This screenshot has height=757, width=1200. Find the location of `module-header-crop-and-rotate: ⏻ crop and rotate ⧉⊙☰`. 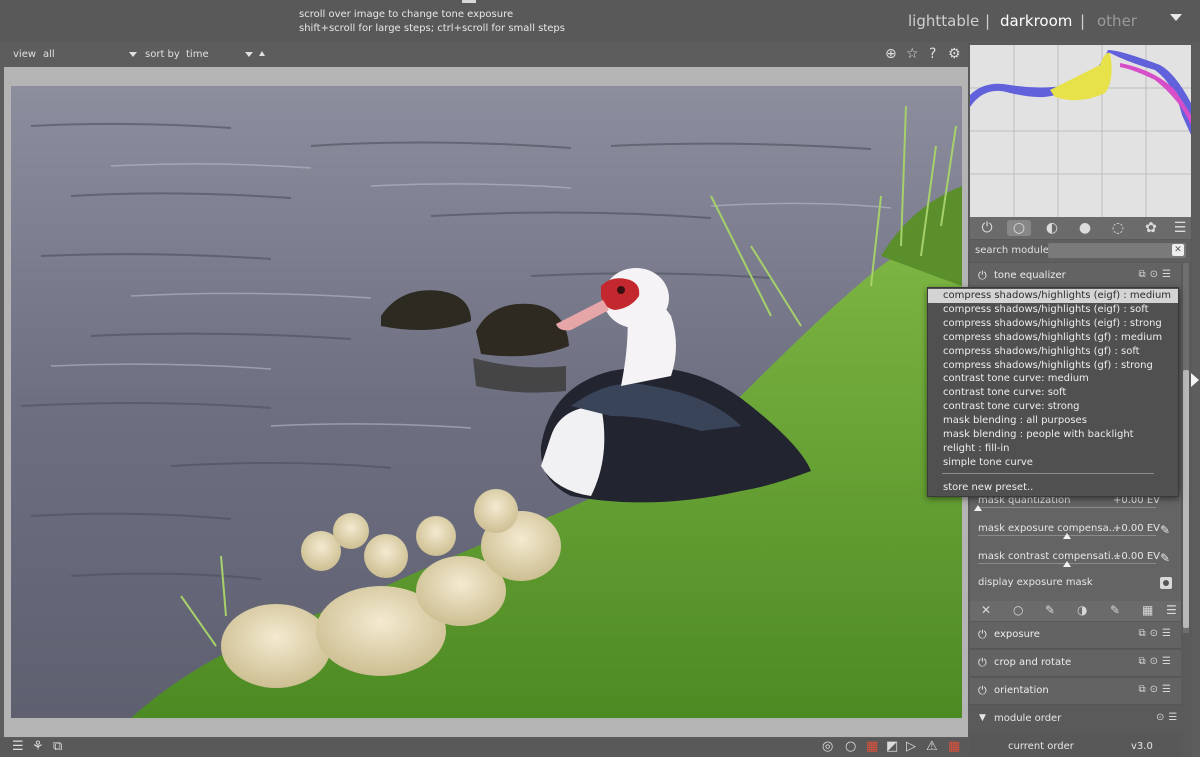

module-header-crop-and-rotate: ⏻ crop and rotate ⧉⊙☰ is located at coordinates (1075, 663).